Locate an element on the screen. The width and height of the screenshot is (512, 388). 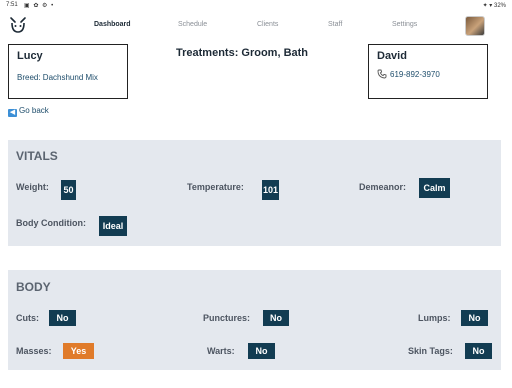
body-condition-value: Ideal is located at coordinates (113, 226).